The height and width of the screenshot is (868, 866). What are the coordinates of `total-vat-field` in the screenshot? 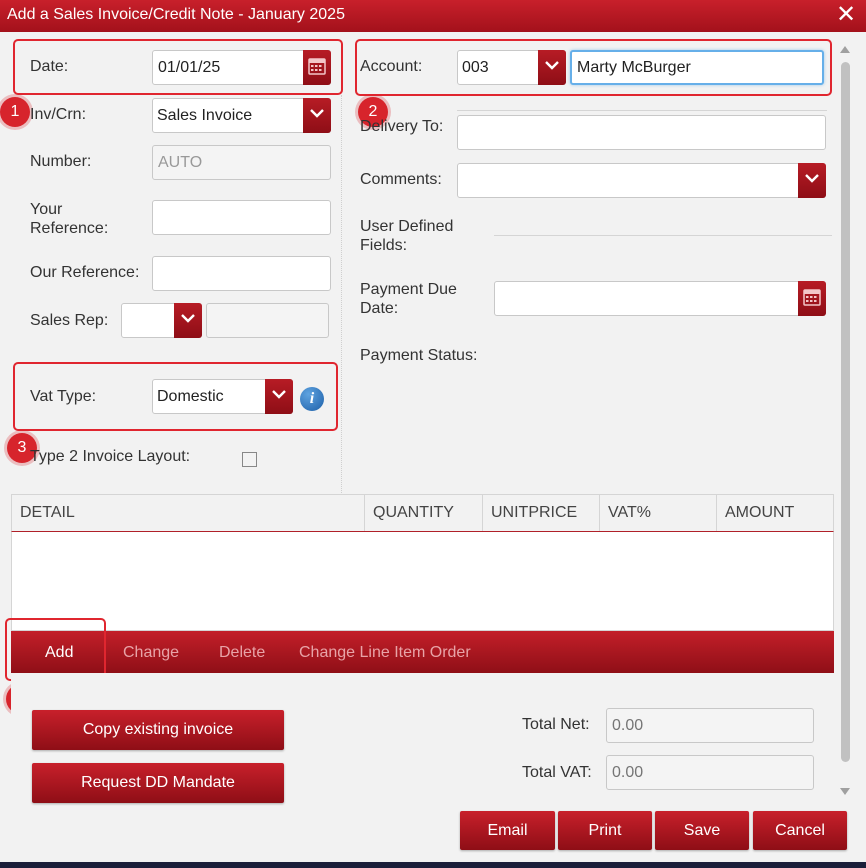 It's located at (710, 772).